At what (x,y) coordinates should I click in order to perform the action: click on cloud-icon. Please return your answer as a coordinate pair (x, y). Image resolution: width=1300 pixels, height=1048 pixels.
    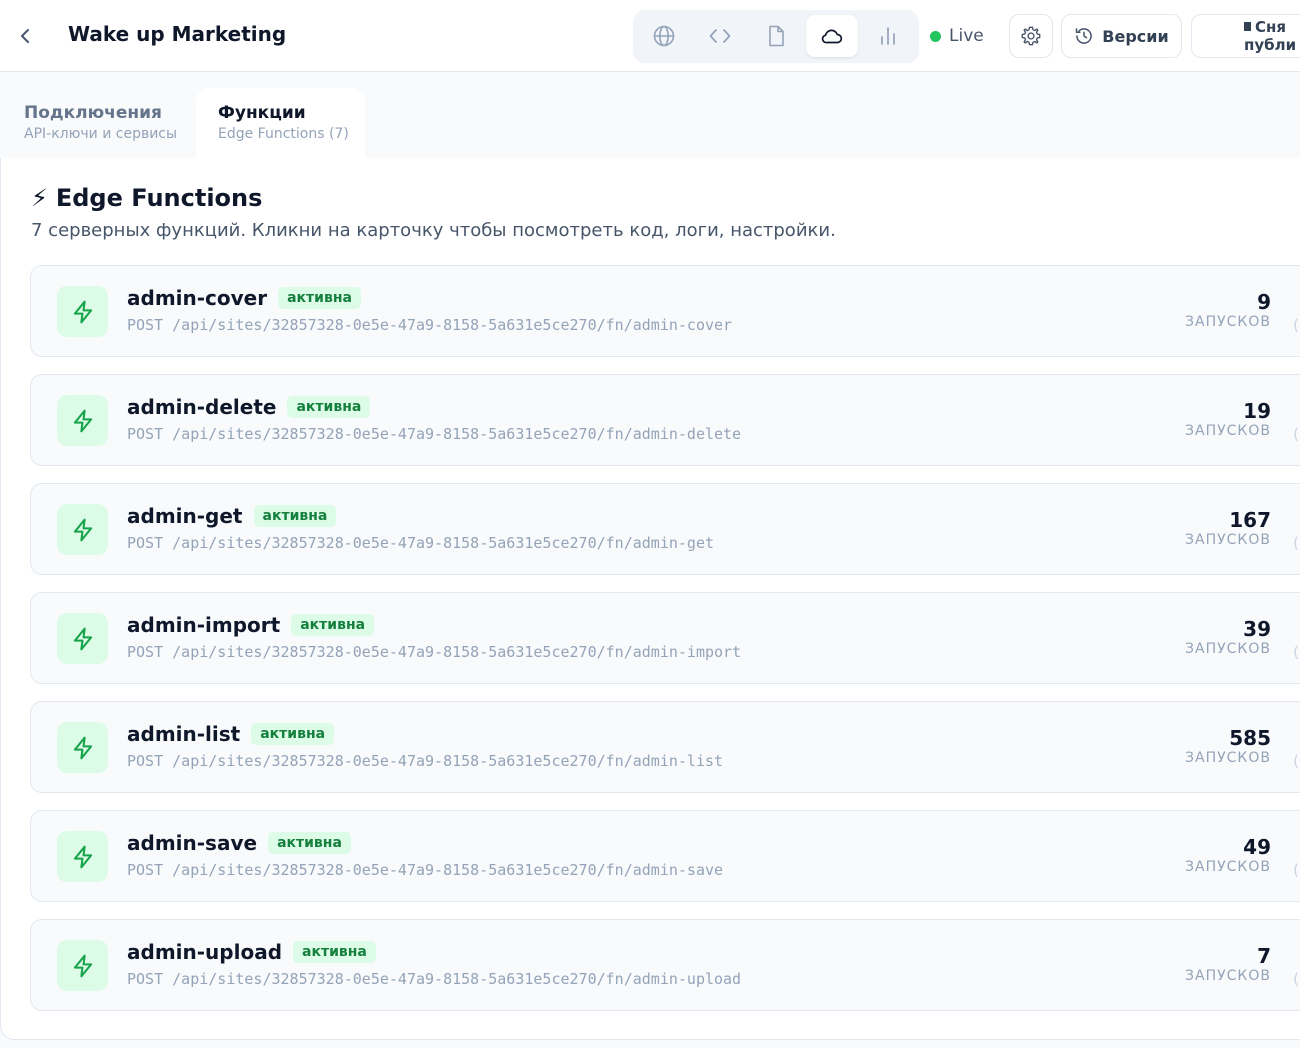
    Looking at the image, I should click on (832, 36).